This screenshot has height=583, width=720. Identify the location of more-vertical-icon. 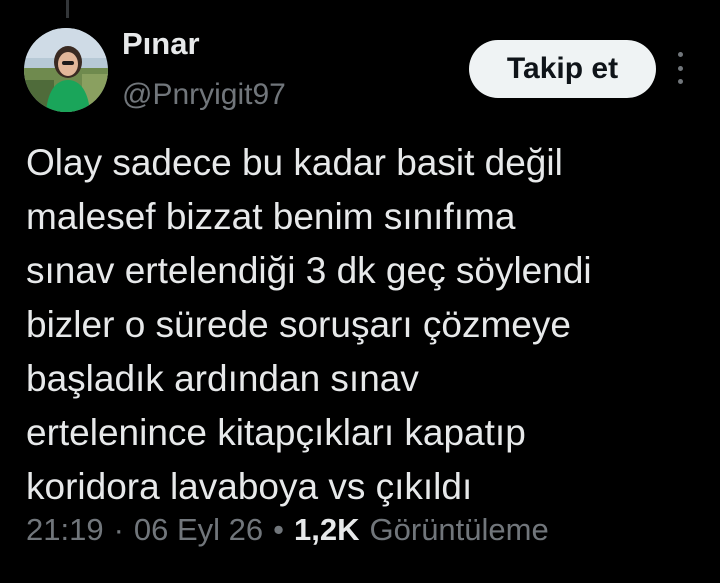
(680, 68).